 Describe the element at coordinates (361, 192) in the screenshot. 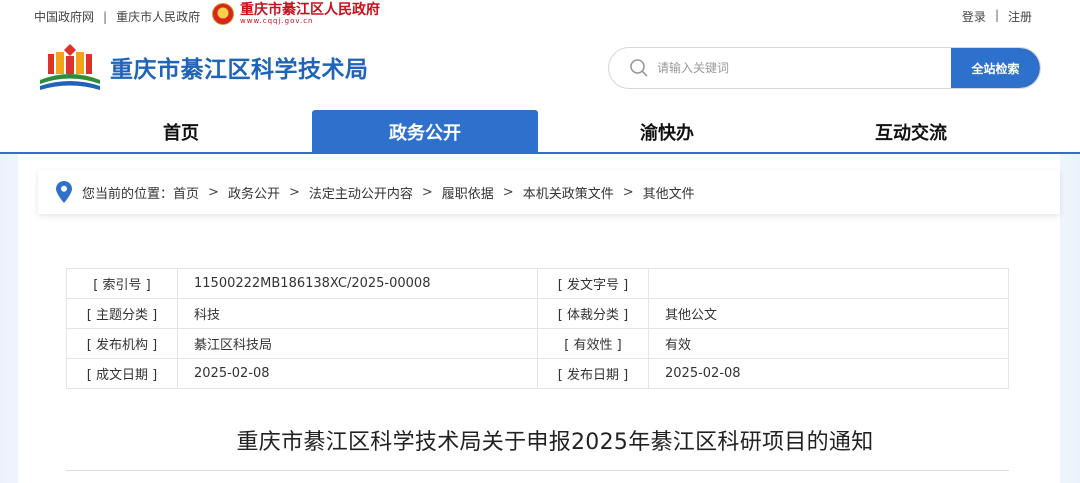

I see `breadcrumb-statutory: 法定主动公开内容` at that location.